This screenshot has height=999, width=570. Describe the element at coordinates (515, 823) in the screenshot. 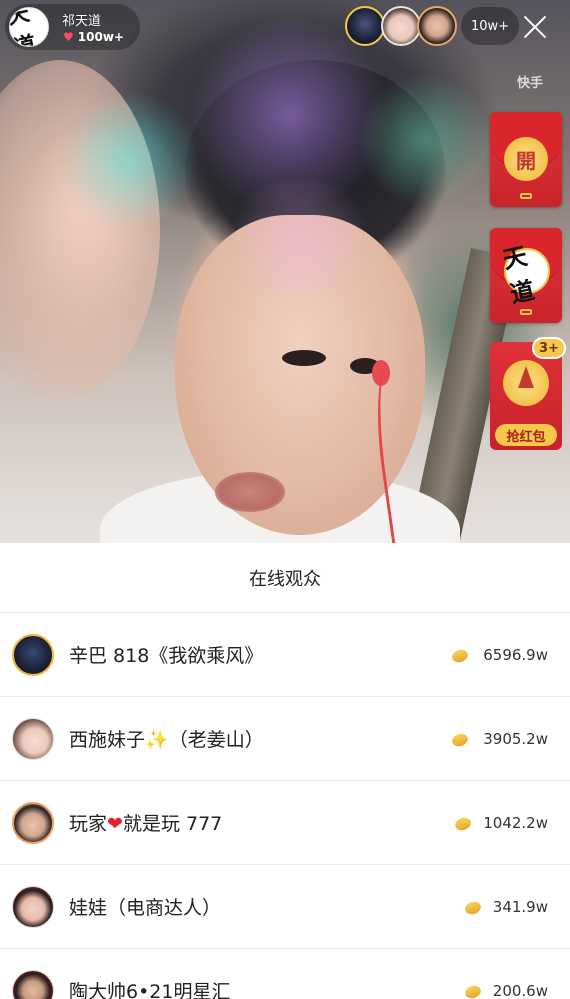

I see `viewer-score: 1042.2w` at that location.